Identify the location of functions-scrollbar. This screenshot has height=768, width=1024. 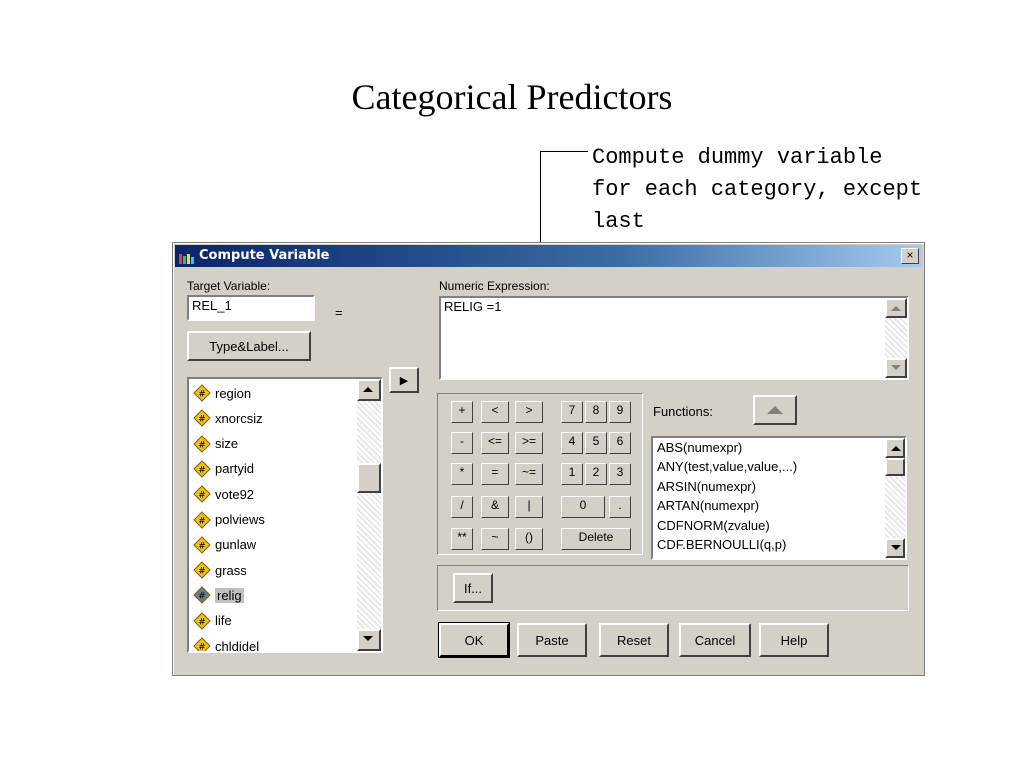
(895, 498).